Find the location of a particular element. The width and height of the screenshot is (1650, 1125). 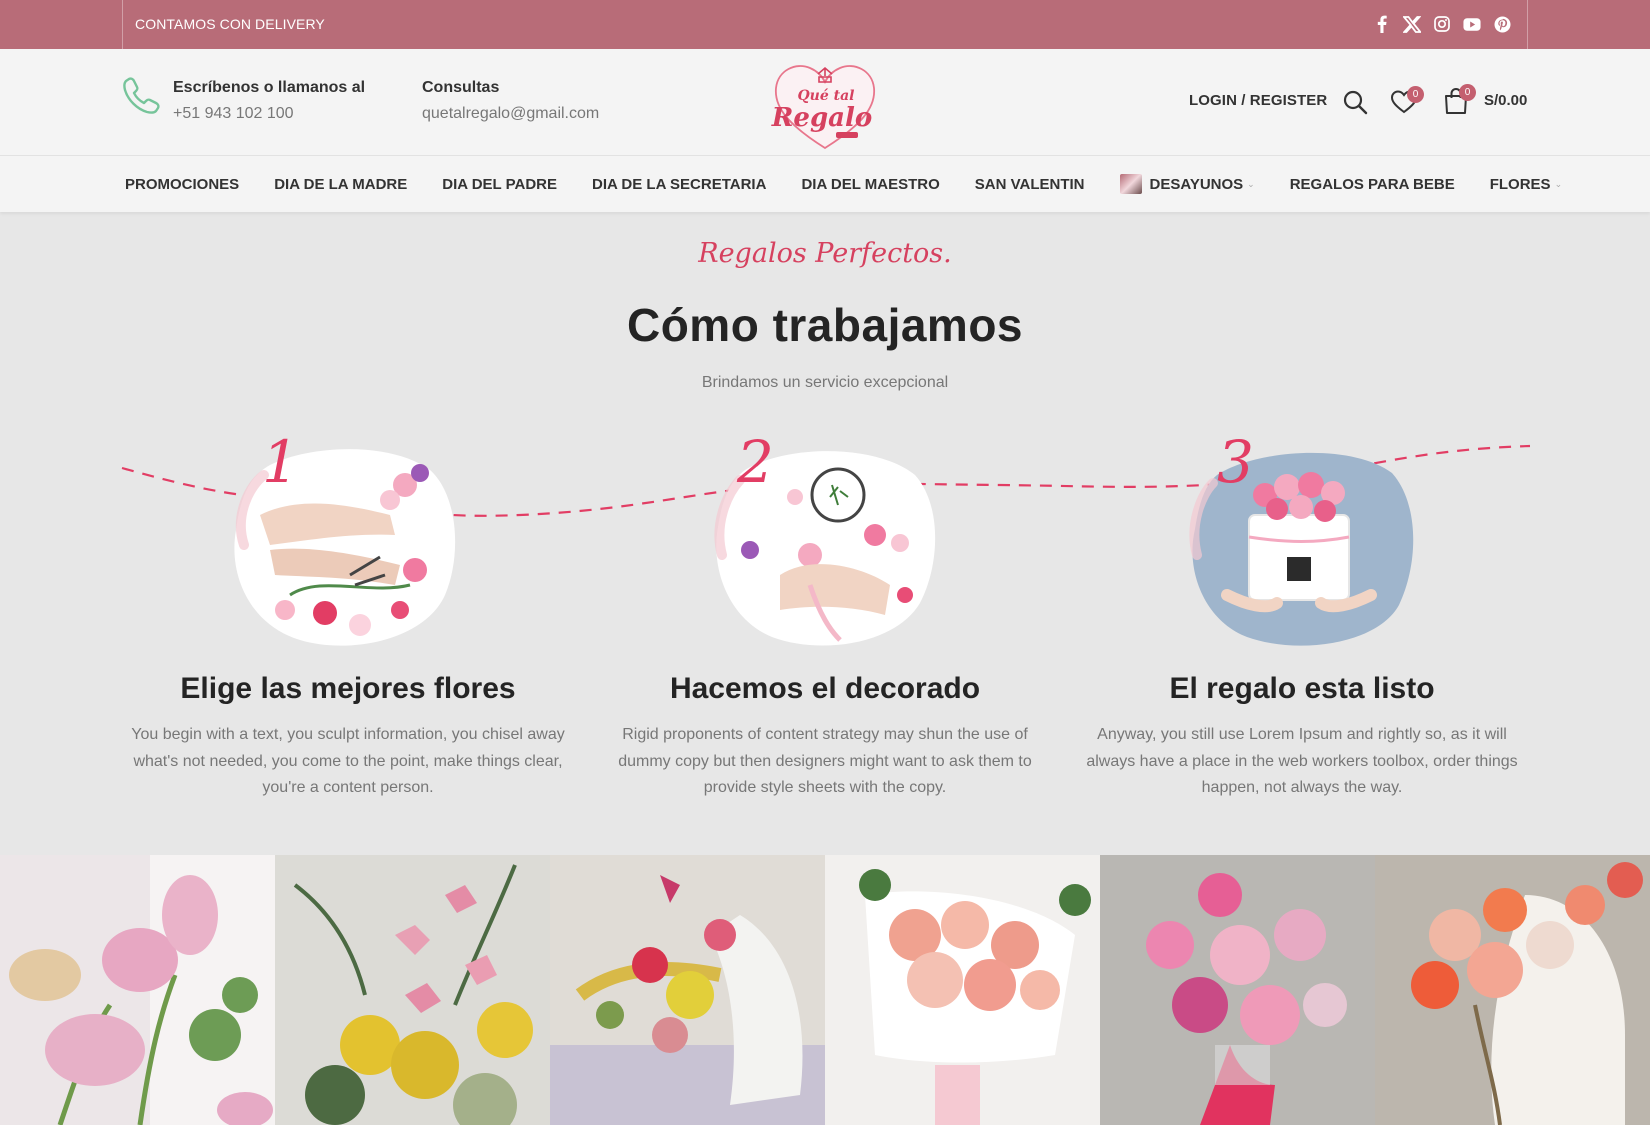

logo-text-line2: Regalo is located at coordinates (821, 118).